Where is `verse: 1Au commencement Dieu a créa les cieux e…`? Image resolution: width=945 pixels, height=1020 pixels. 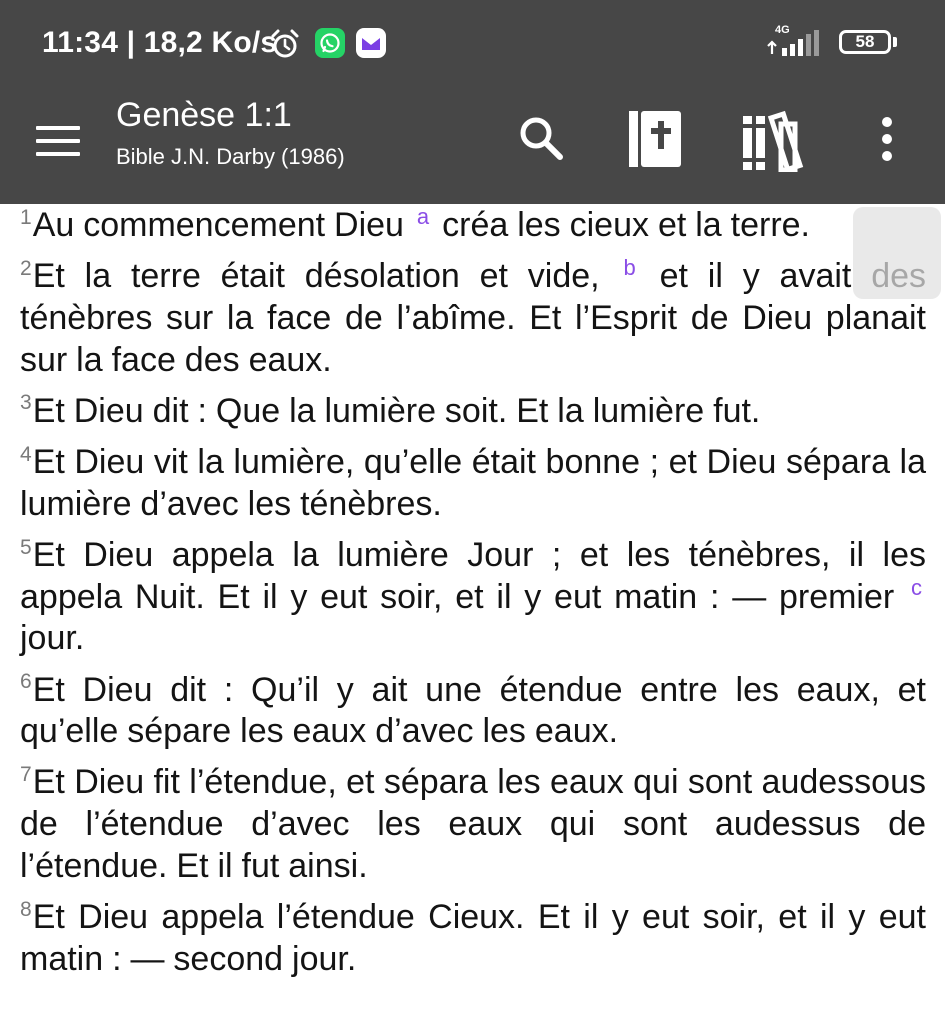 verse: 1Au commencement Dieu a créa les cieux e… is located at coordinates (473, 226).